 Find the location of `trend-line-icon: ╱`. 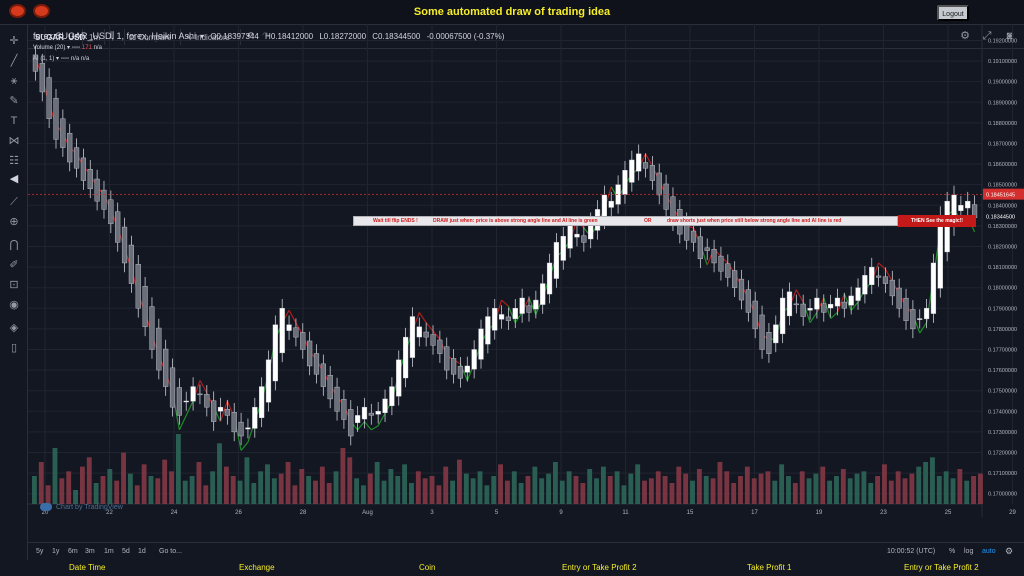

trend-line-icon: ╱ is located at coordinates (14, 61).